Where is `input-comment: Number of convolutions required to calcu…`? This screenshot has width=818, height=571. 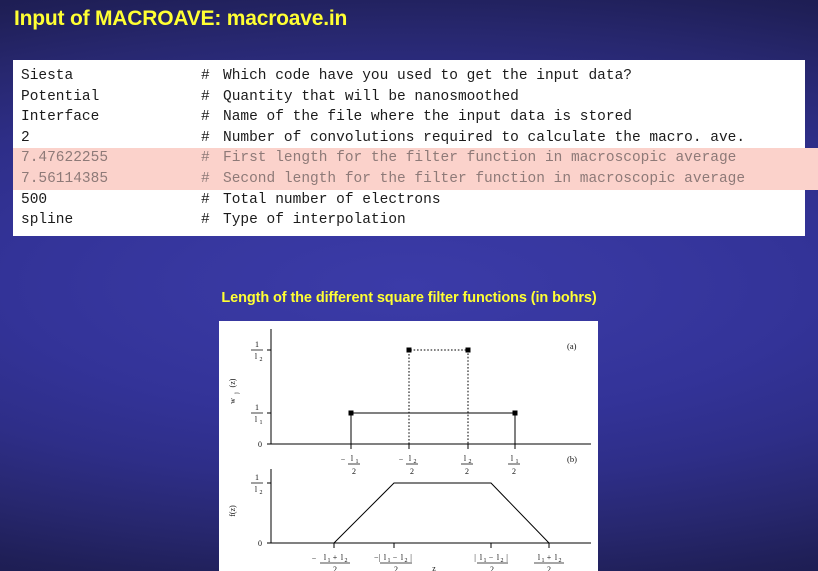
input-comment: Number of convolutions required to calcu… is located at coordinates (484, 137).